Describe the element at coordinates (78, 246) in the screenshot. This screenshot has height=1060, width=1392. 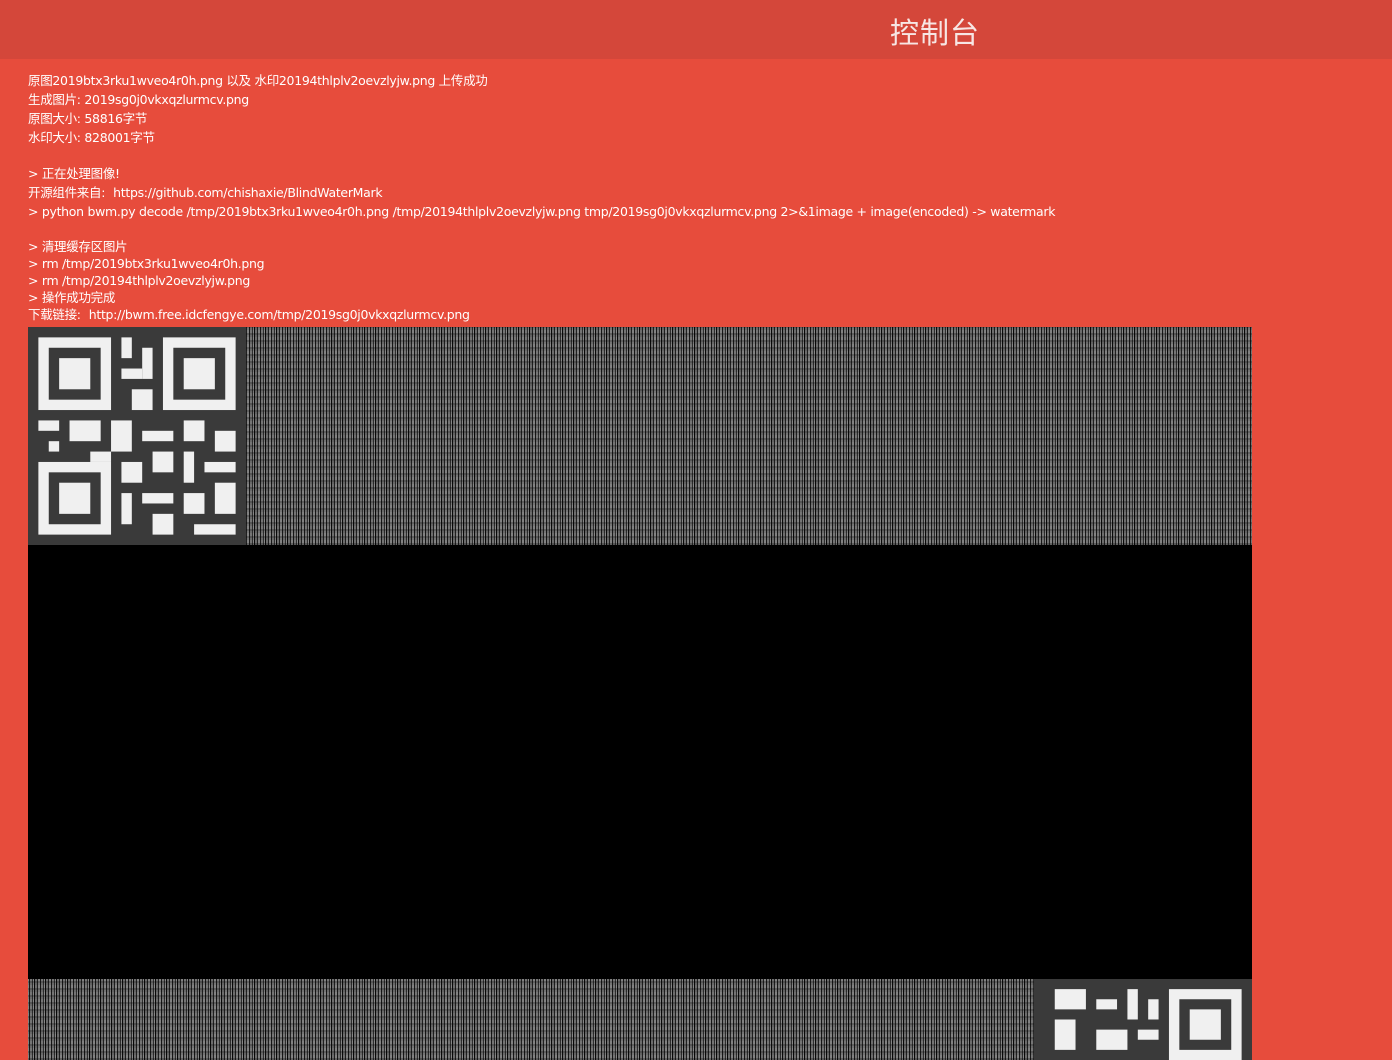
I see `log-cleanup: > 清理缓存区图片` at that location.